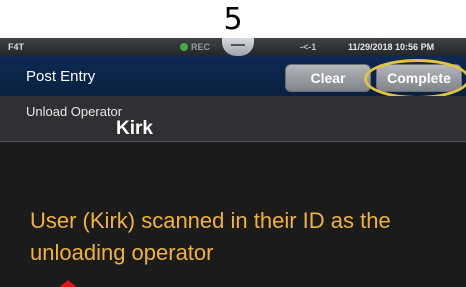 The width and height of the screenshot is (466, 287). What do you see at coordinates (308, 47) in the screenshot?
I see `connection-status: -<-1` at bounding box center [308, 47].